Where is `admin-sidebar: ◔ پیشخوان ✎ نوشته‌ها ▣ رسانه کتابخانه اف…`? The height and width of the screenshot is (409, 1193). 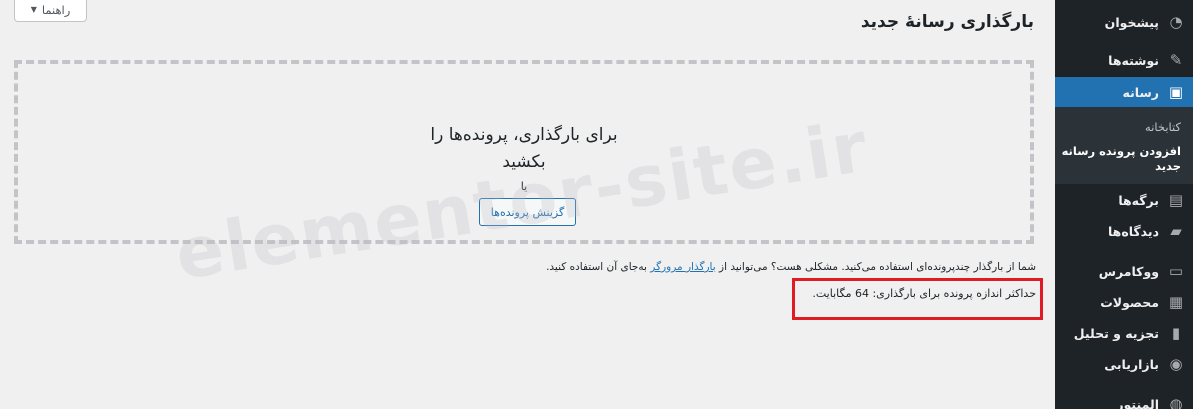 admin-sidebar: ◔ پیشخوان ✎ نوشته‌ها ▣ رسانه کتابخانه اف… is located at coordinates (1120, 204).